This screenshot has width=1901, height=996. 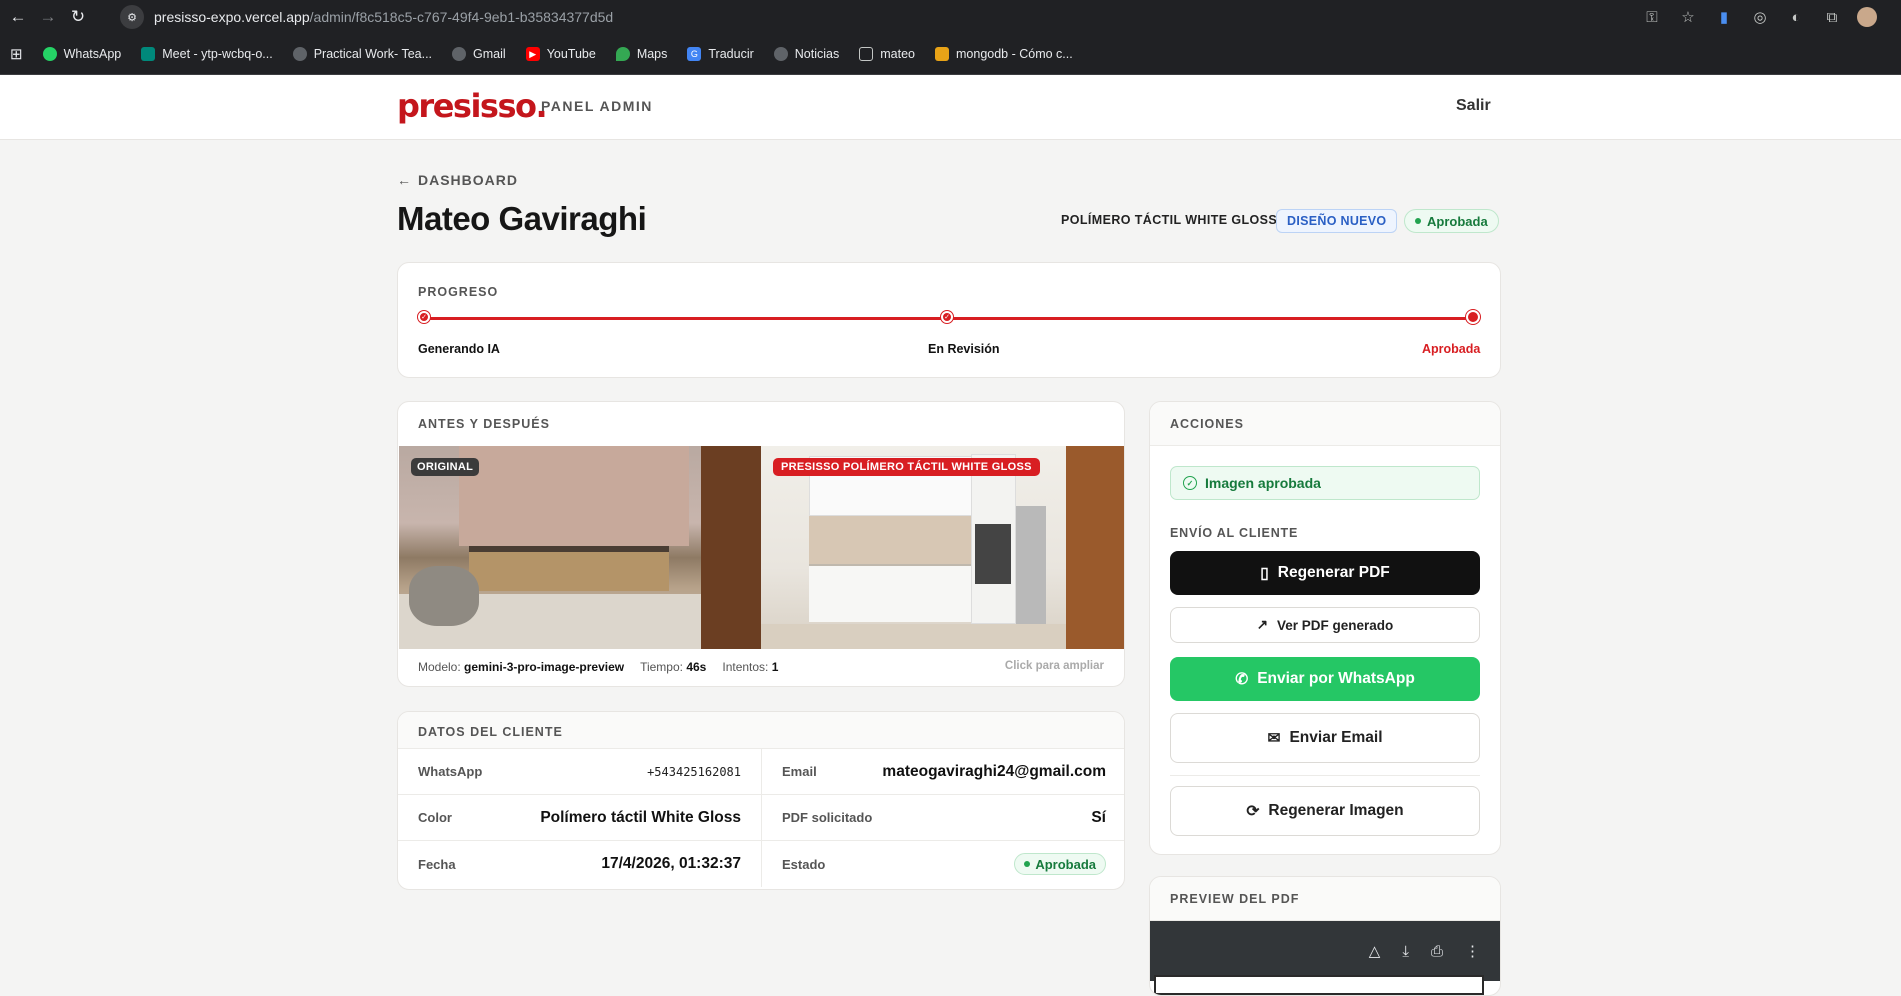 What do you see at coordinates (1832, 17) in the screenshot?
I see `extensions-puzzle-icon: ⧉` at bounding box center [1832, 17].